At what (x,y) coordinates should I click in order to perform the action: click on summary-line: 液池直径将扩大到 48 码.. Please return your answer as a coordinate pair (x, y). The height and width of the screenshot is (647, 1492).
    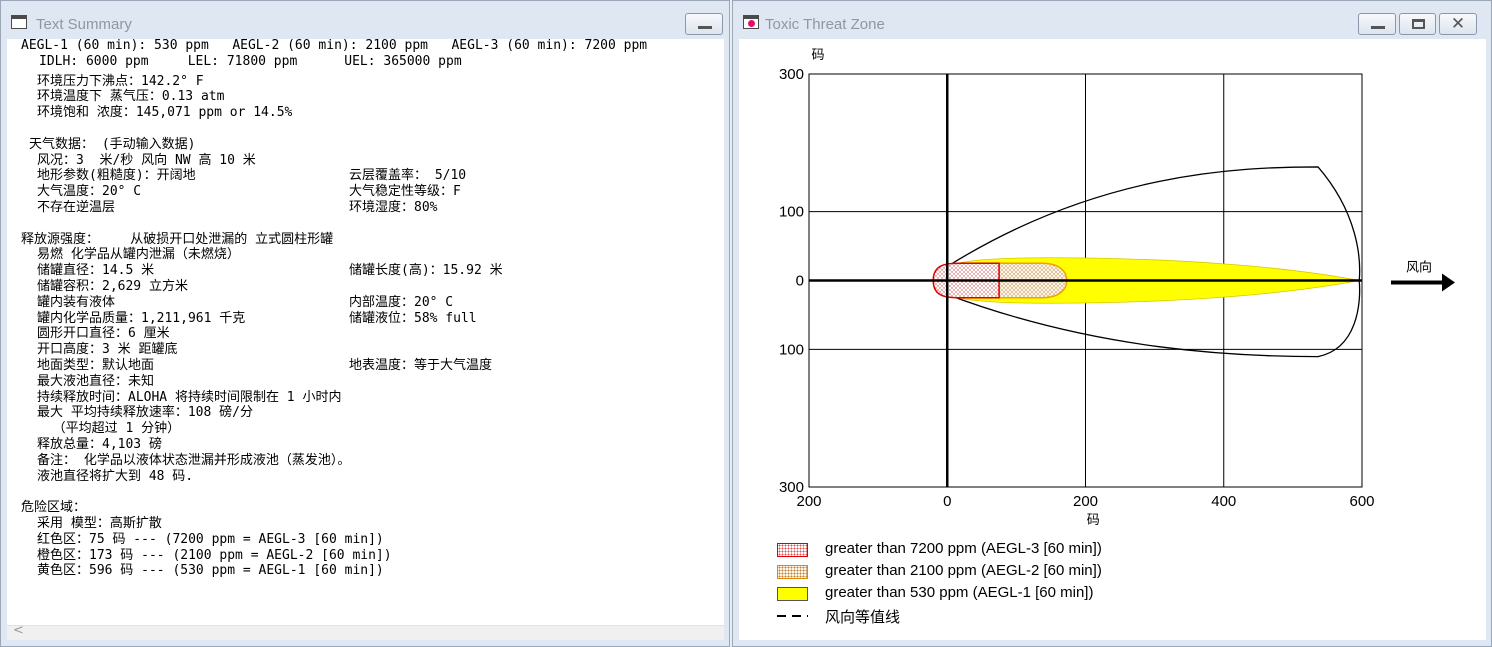
    Looking at the image, I should click on (115, 476).